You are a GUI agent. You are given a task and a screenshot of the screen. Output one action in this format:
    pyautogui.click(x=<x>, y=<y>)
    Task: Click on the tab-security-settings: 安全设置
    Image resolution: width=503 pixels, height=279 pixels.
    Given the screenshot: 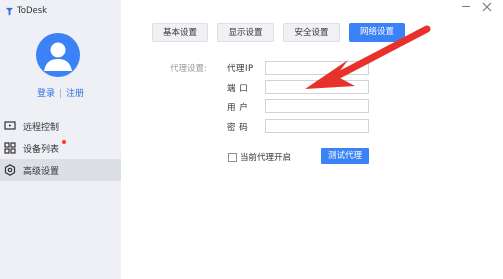 What is the action you would take?
    pyautogui.click(x=311, y=32)
    